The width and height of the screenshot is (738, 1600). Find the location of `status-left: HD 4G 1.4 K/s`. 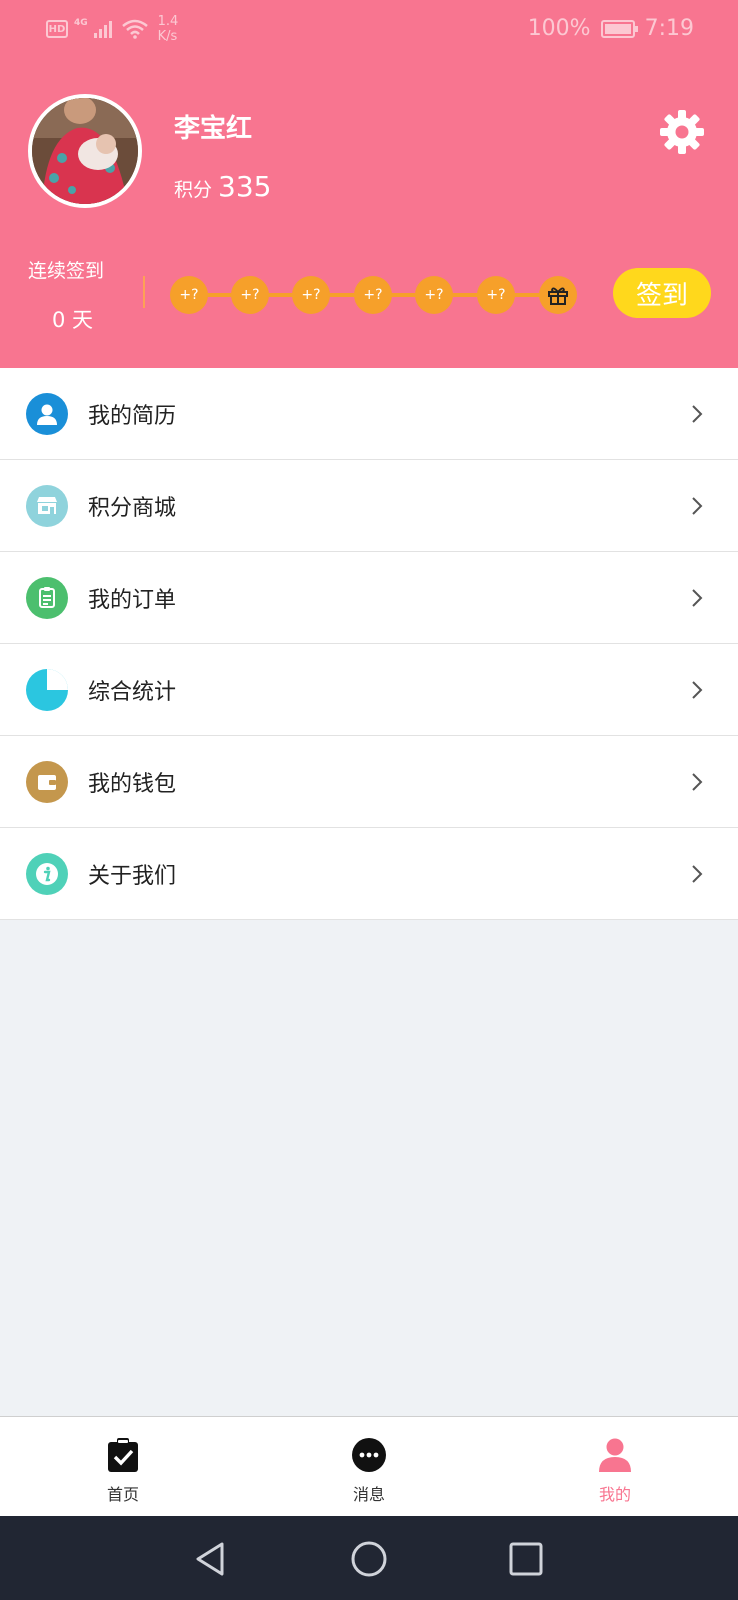

status-left: HD 4G 1.4 K/s is located at coordinates (112, 29).